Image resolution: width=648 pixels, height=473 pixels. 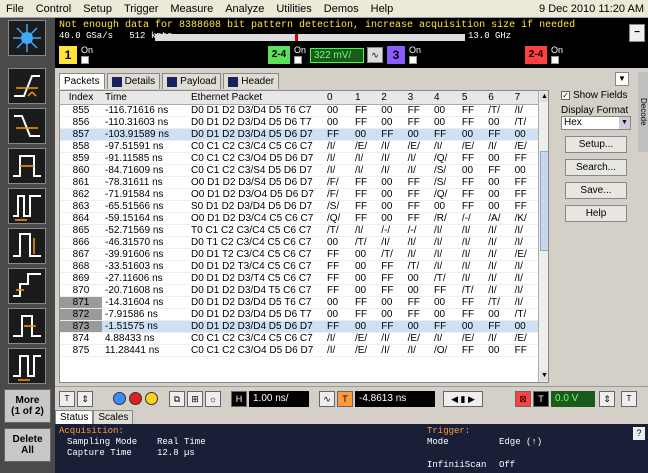 What do you see at coordinates (256, 98) in the screenshot?
I see `col-ethernet-packet: Ethernet Packet` at bounding box center [256, 98].